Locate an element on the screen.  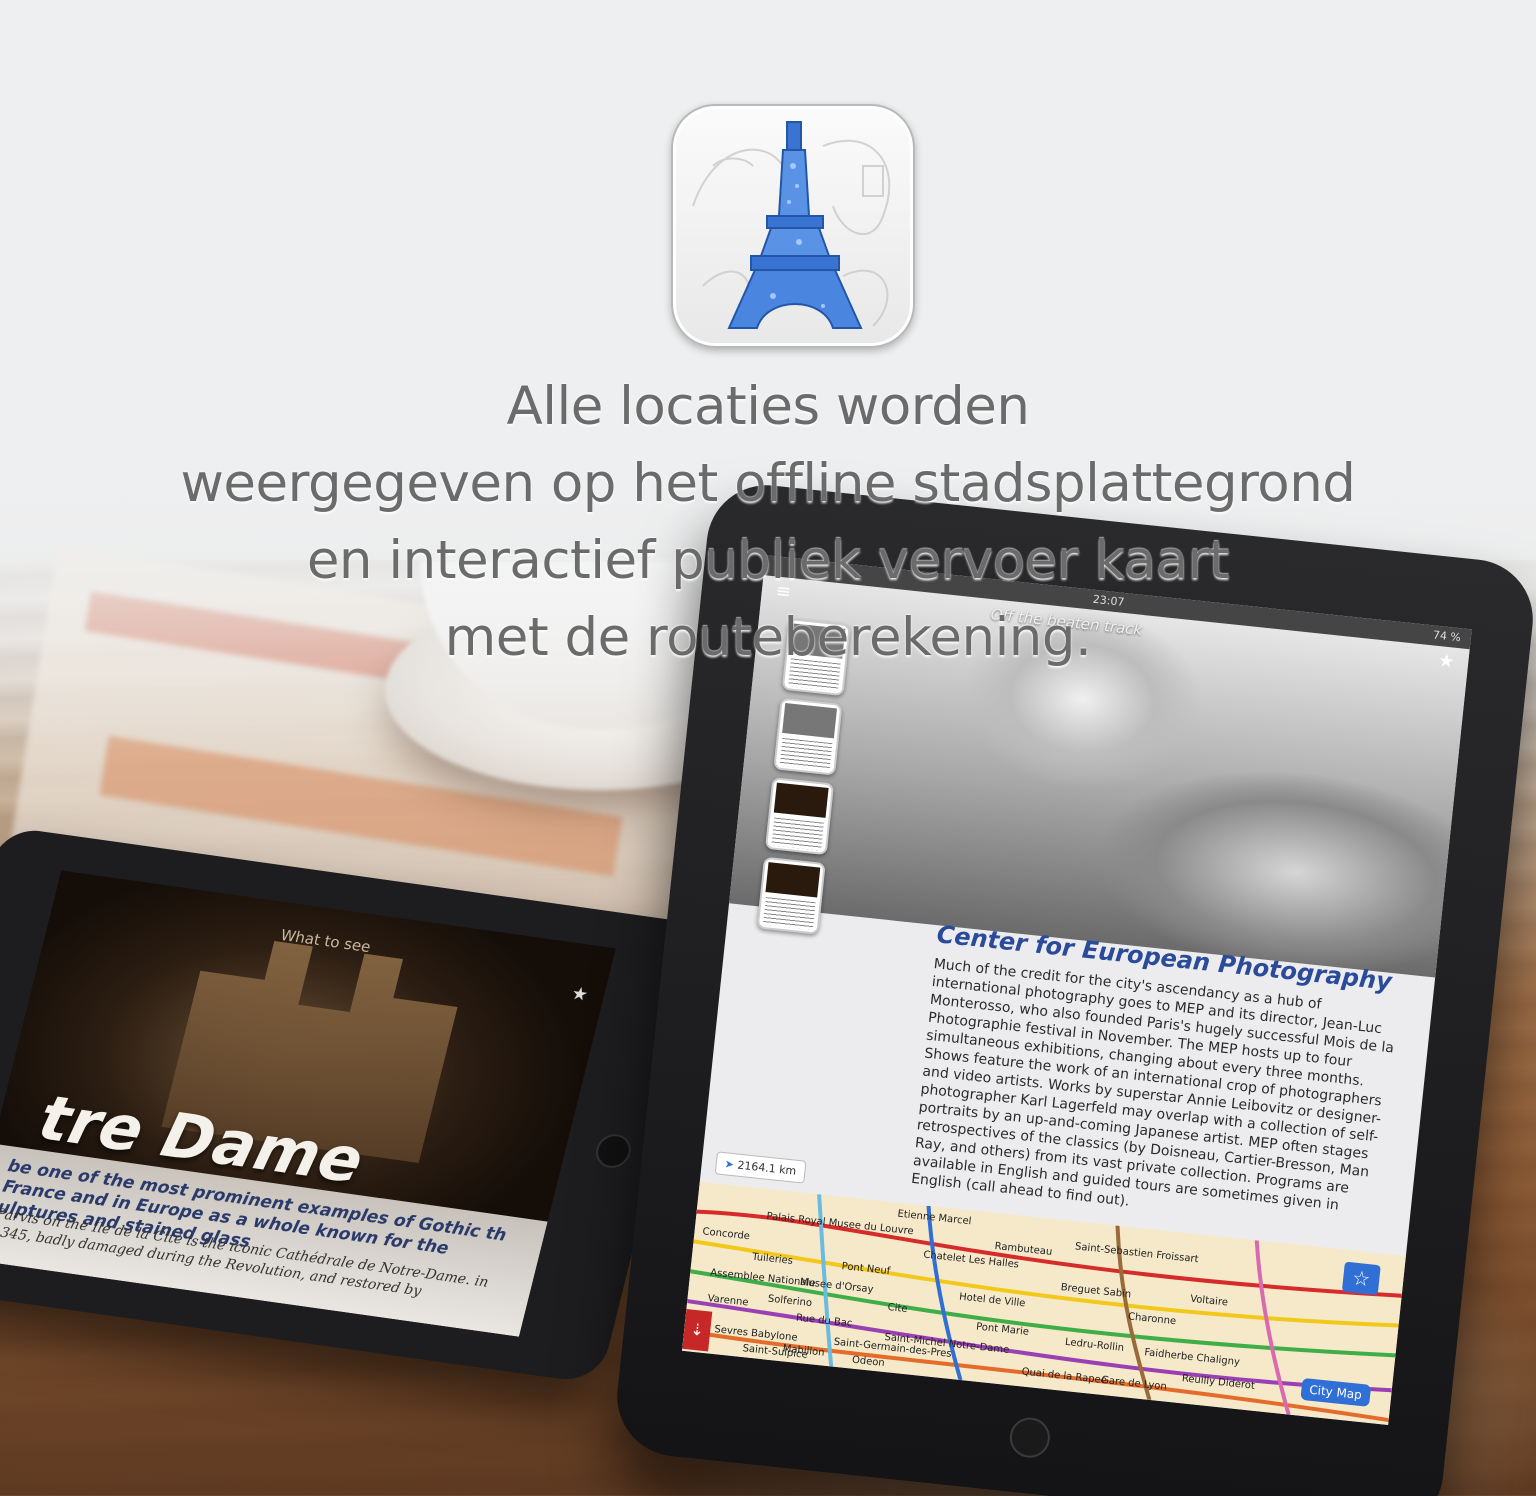
distance-value: 2164.1 km is located at coordinates (766, 1168).